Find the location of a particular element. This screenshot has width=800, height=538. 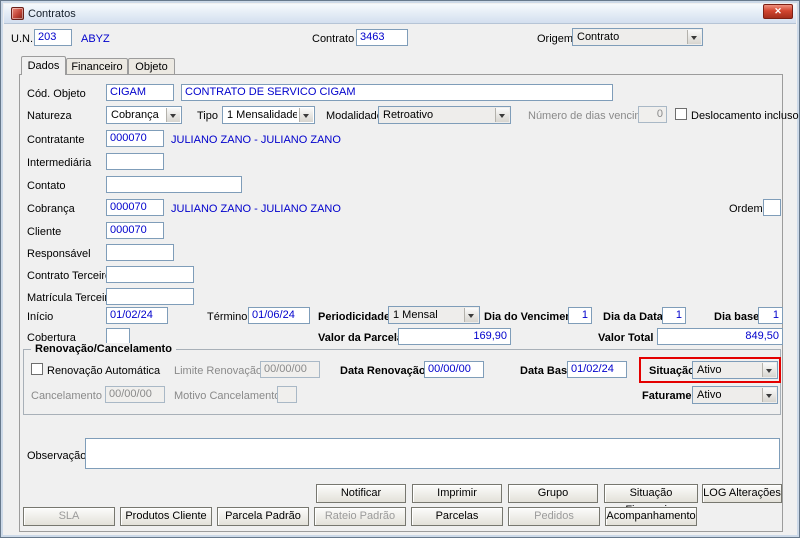

ordem-field is located at coordinates (772, 207).